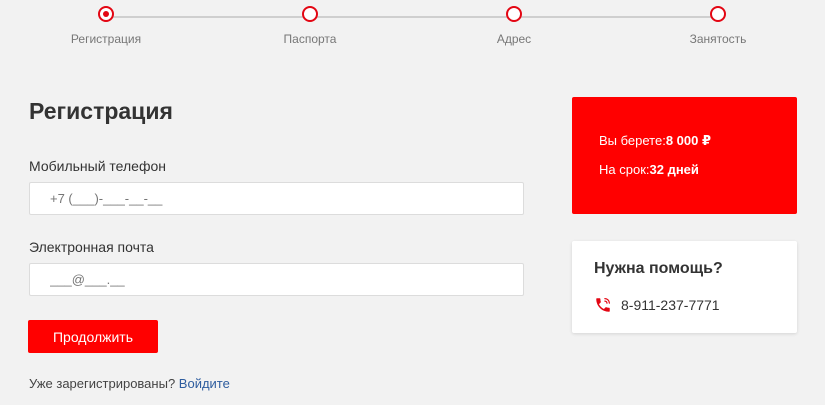 Image resolution: width=825 pixels, height=405 pixels. I want to click on loan-summary-card: Вы берете:8 000 ₽ На срок:32 дней, so click(684, 155).